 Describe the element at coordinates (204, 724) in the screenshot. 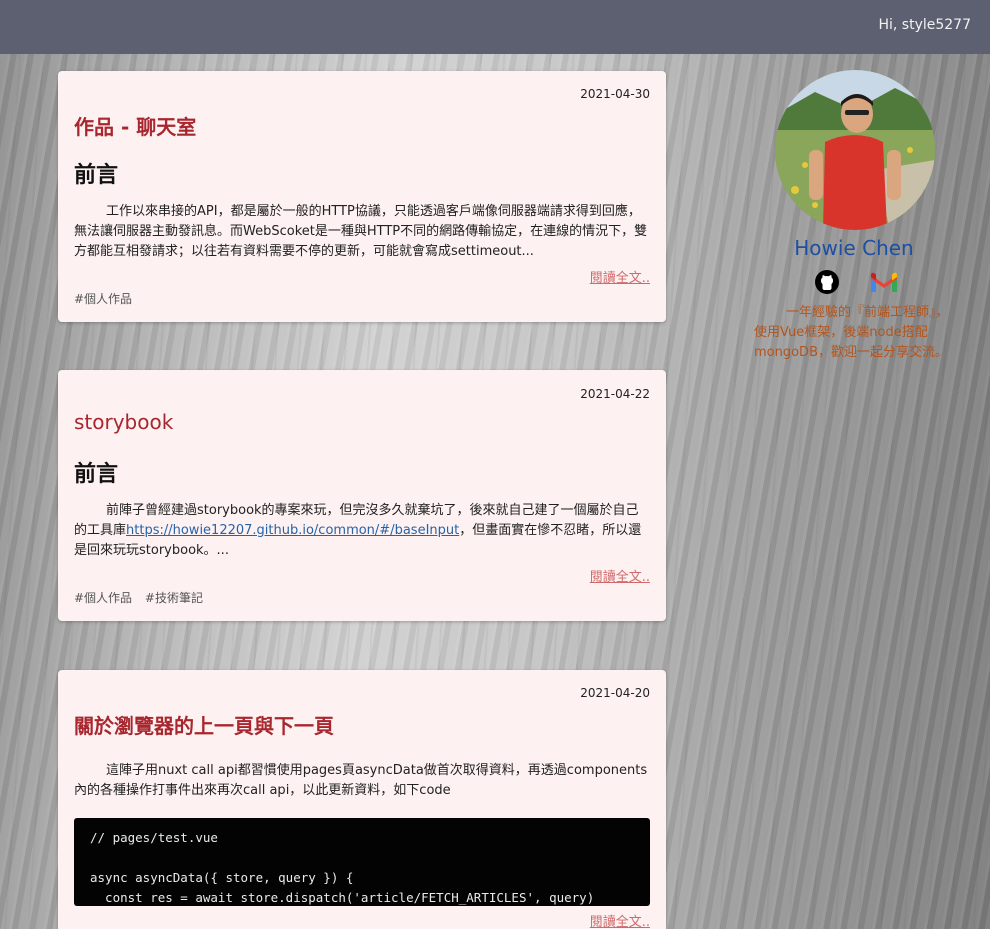

I see `post-title: 關於瀏覽器的上一頁與下一頁` at that location.